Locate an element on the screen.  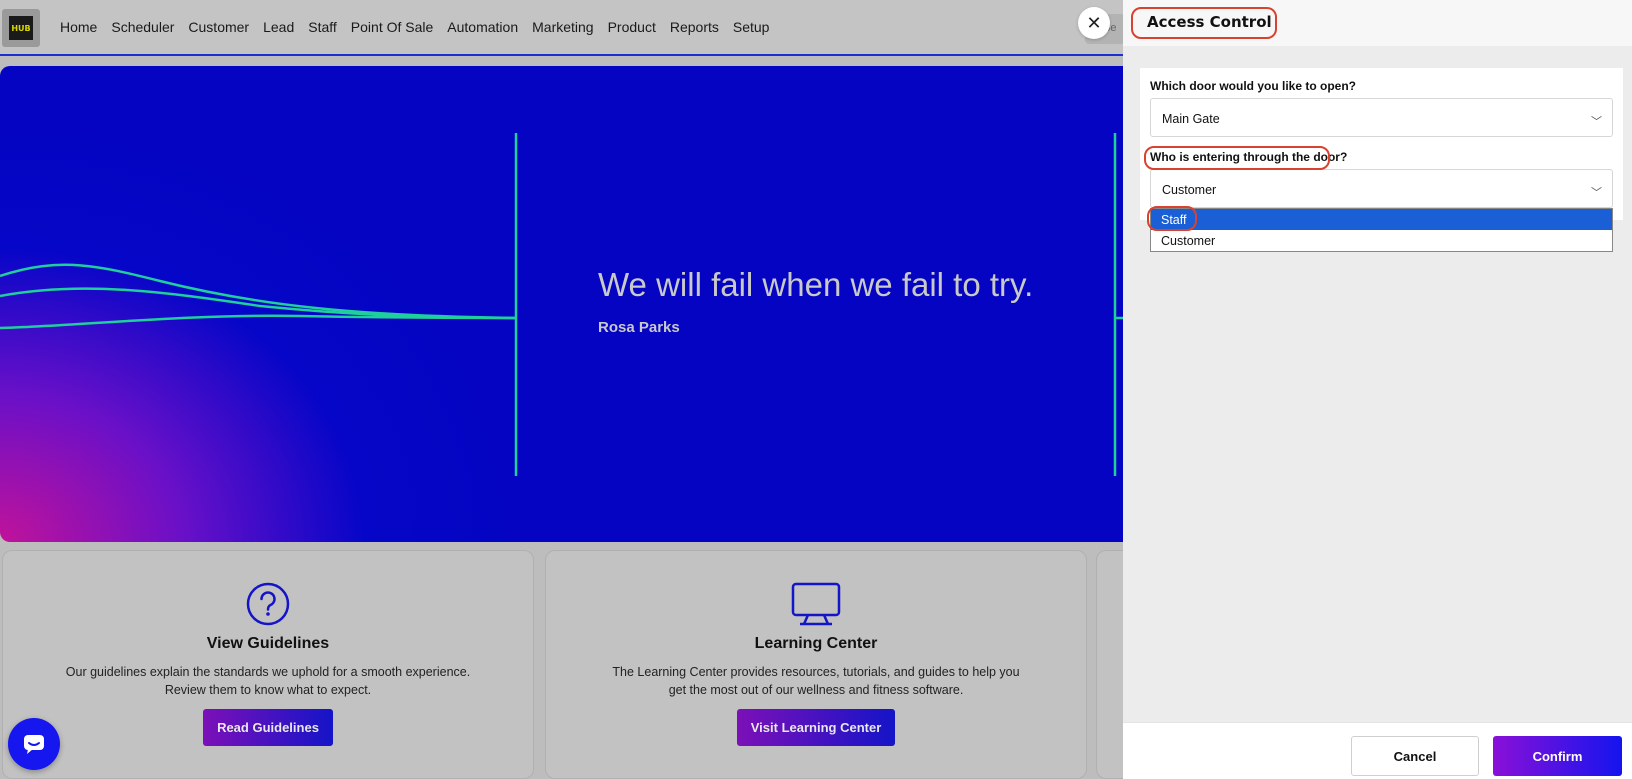
read-guidelines-button: Read Guidelines is located at coordinates (268, 727).